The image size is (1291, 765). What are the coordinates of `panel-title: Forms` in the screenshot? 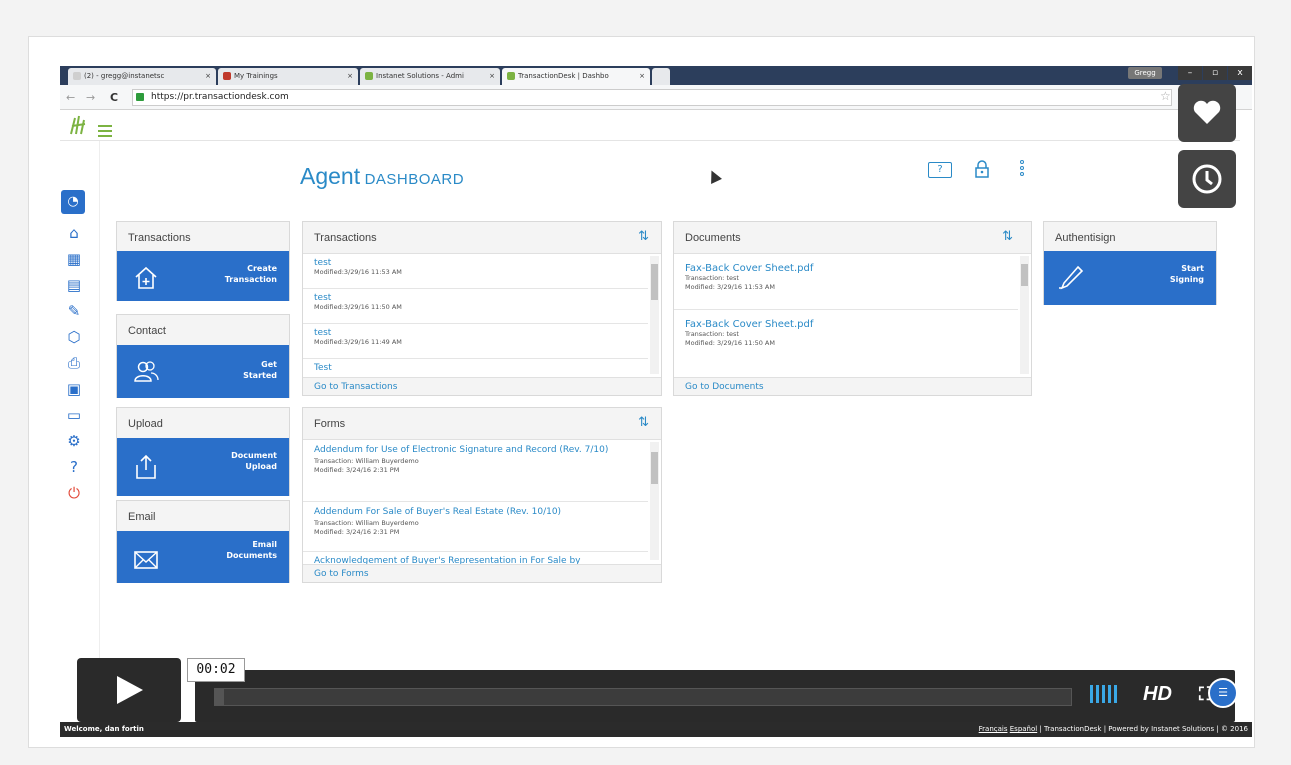 It's located at (330, 424).